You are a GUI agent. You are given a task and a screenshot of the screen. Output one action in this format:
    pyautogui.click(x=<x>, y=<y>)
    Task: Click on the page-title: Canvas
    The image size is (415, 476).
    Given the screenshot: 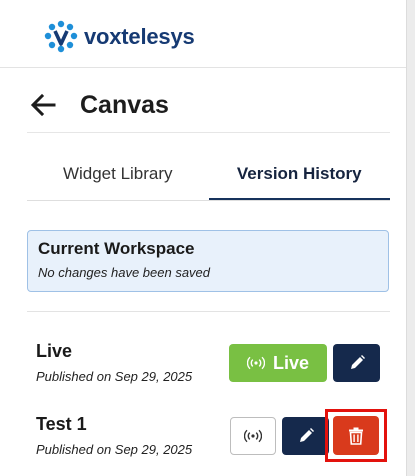 What is the action you would take?
    pyautogui.click(x=124, y=104)
    